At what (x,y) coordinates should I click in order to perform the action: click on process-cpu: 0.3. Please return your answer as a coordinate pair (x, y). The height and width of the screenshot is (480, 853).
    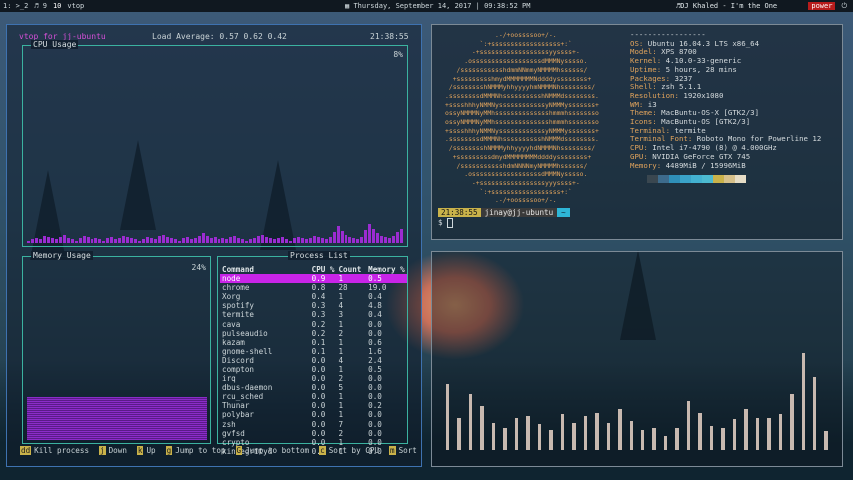
    Looking at the image, I should click on (318, 315).